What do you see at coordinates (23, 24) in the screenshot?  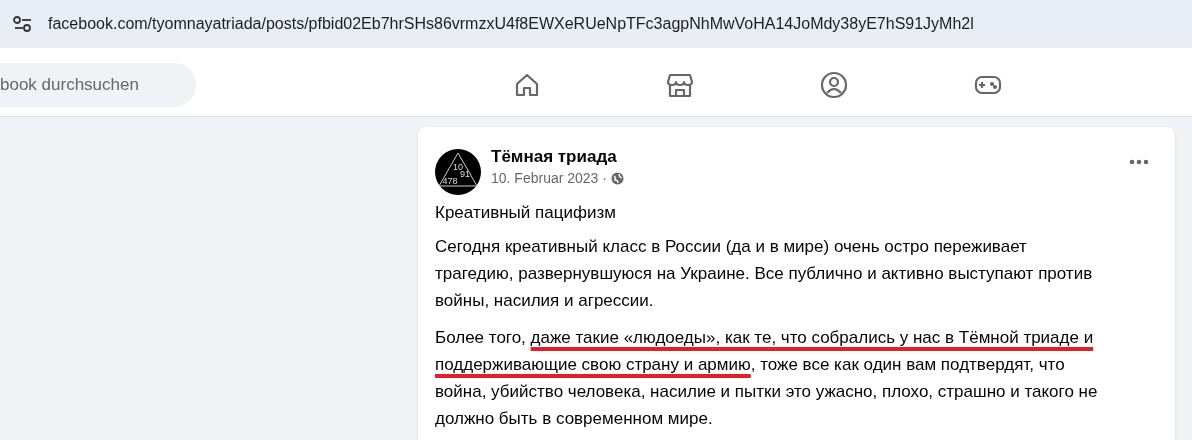 I see `site-settings-icon` at bounding box center [23, 24].